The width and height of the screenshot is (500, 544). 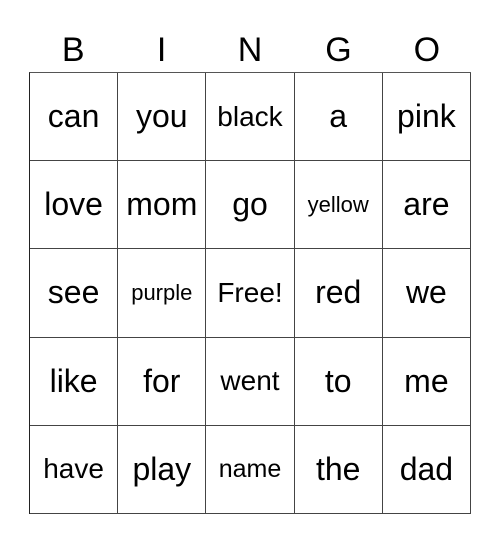 I want to click on bingo-cell: have, so click(x=74, y=469).